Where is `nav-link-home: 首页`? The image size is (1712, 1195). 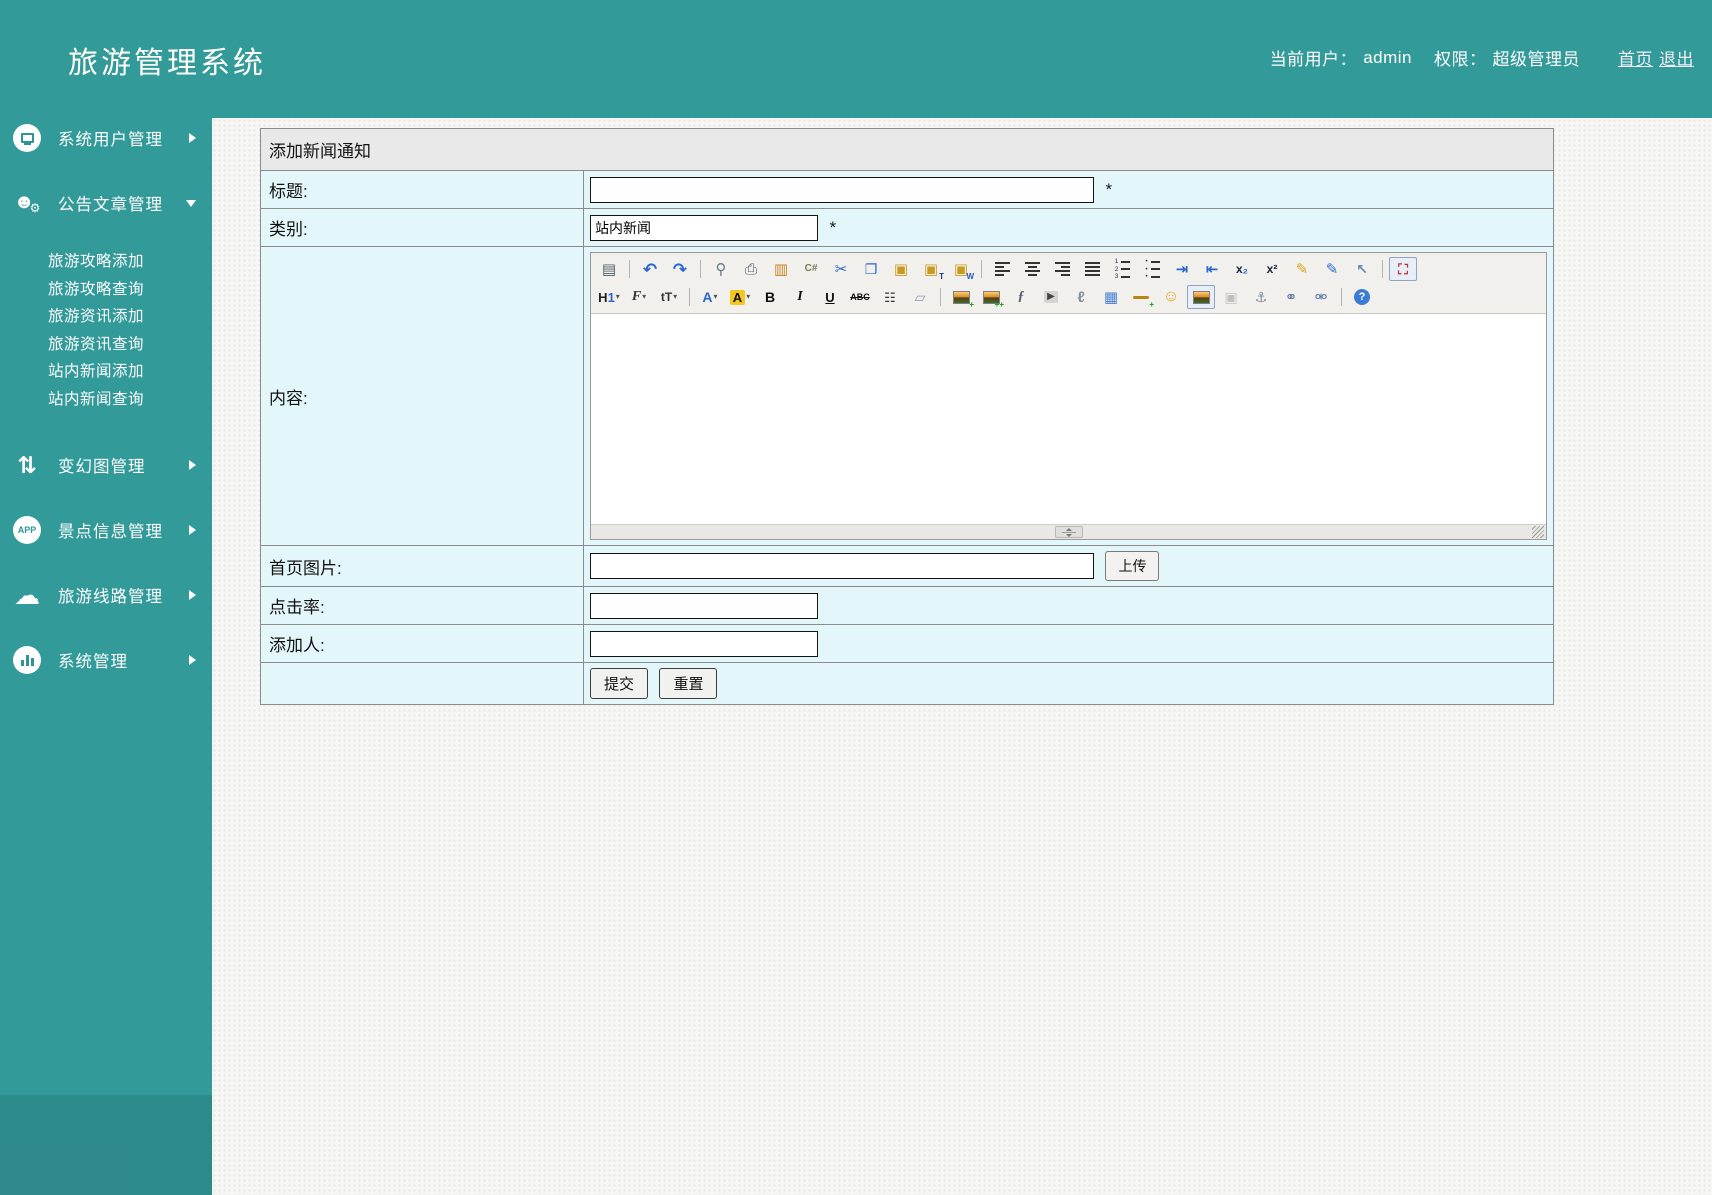
nav-link-home: 首页 is located at coordinates (1635, 57).